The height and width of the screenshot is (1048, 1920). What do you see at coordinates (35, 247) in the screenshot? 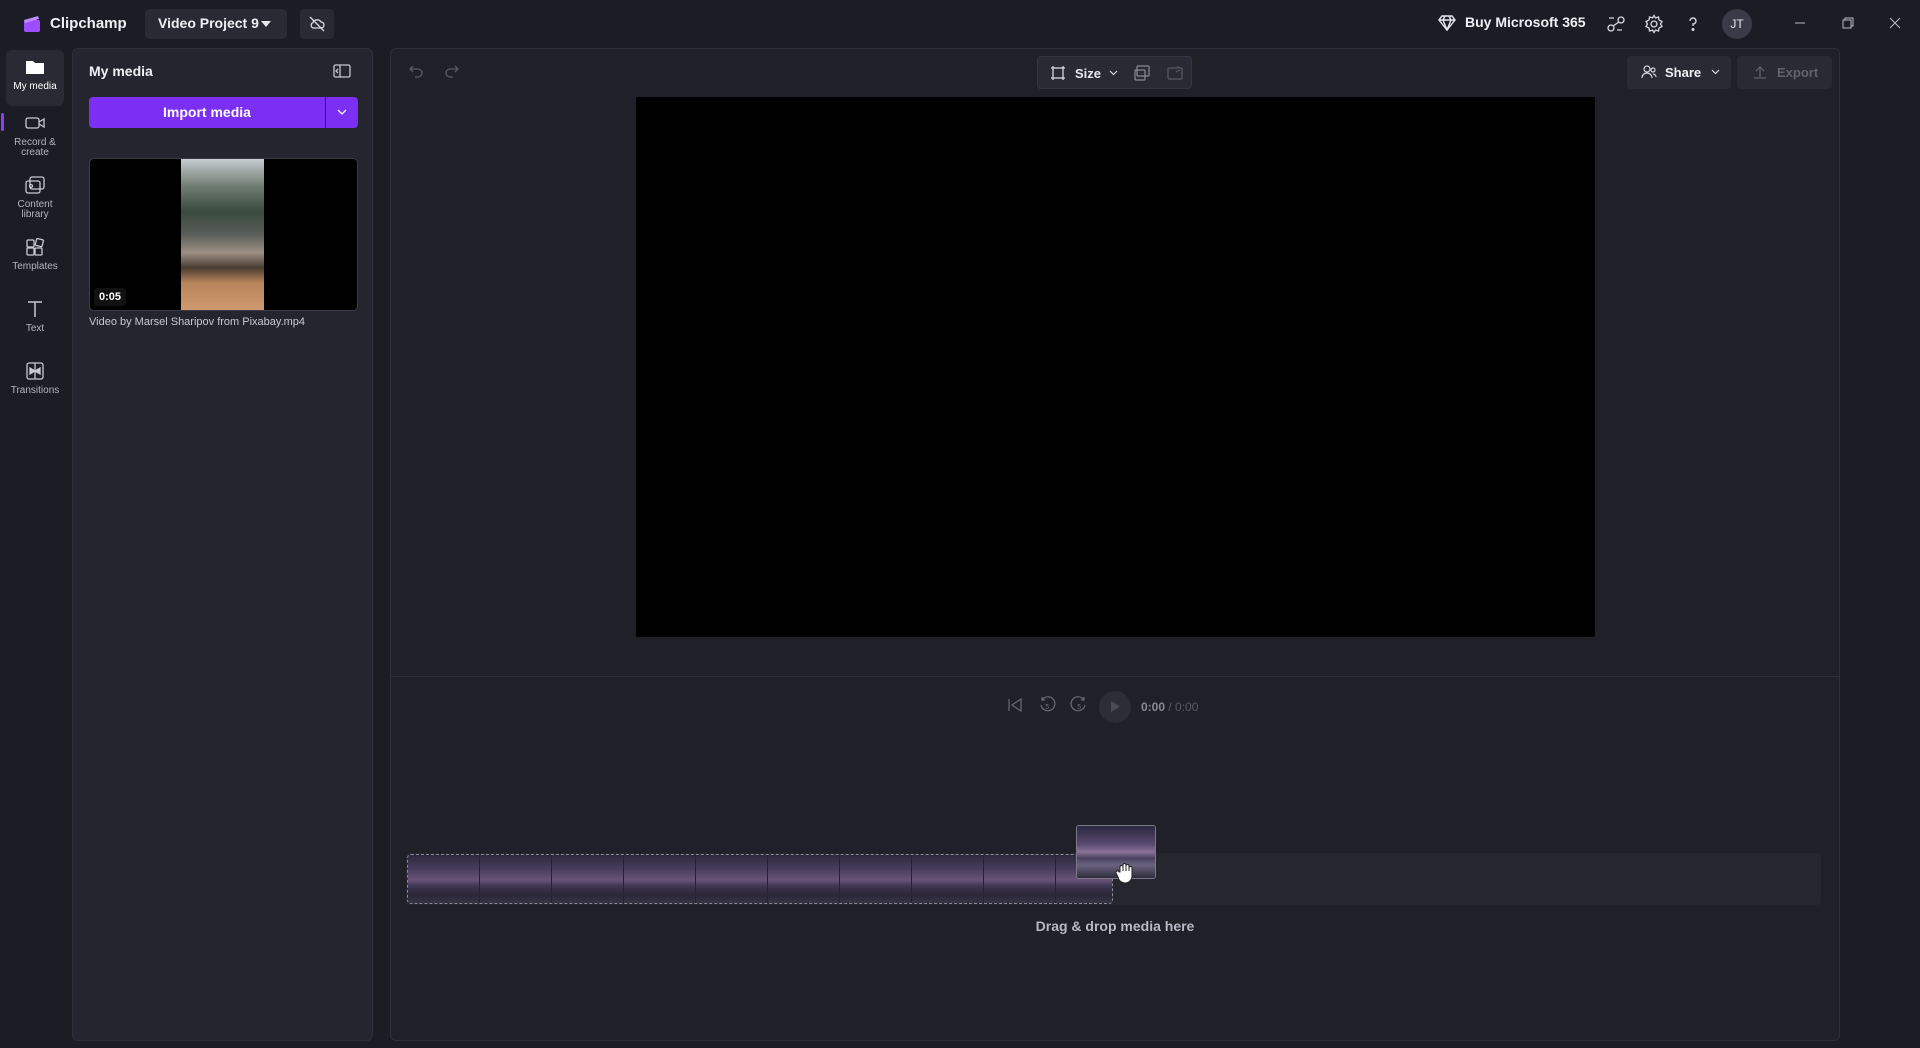
I see `templates-icon` at bounding box center [35, 247].